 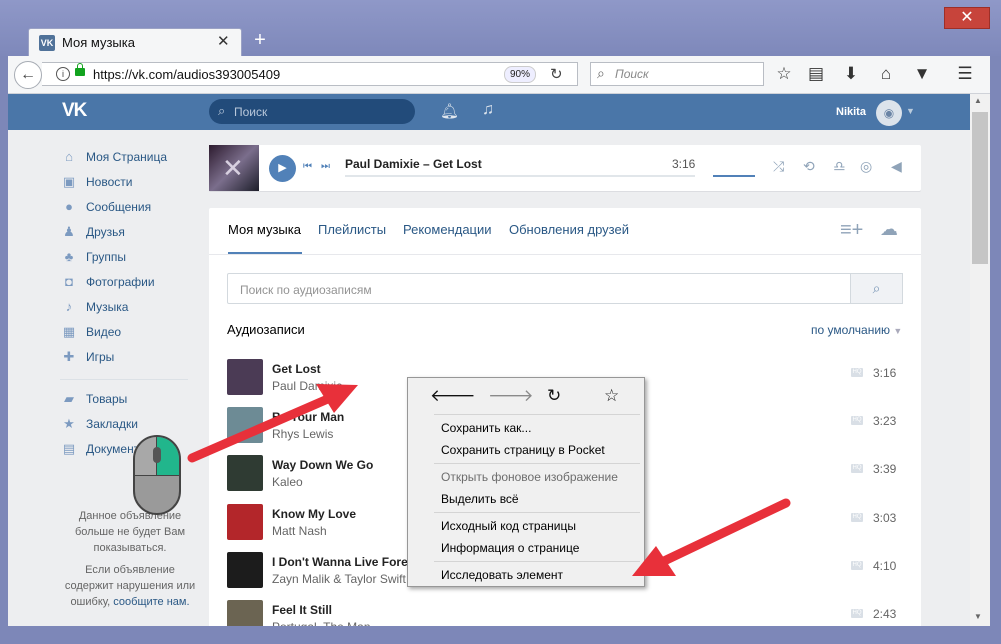 What do you see at coordinates (453, 396) in the screenshot?
I see `ctx-back-icon: 🡐` at bounding box center [453, 396].